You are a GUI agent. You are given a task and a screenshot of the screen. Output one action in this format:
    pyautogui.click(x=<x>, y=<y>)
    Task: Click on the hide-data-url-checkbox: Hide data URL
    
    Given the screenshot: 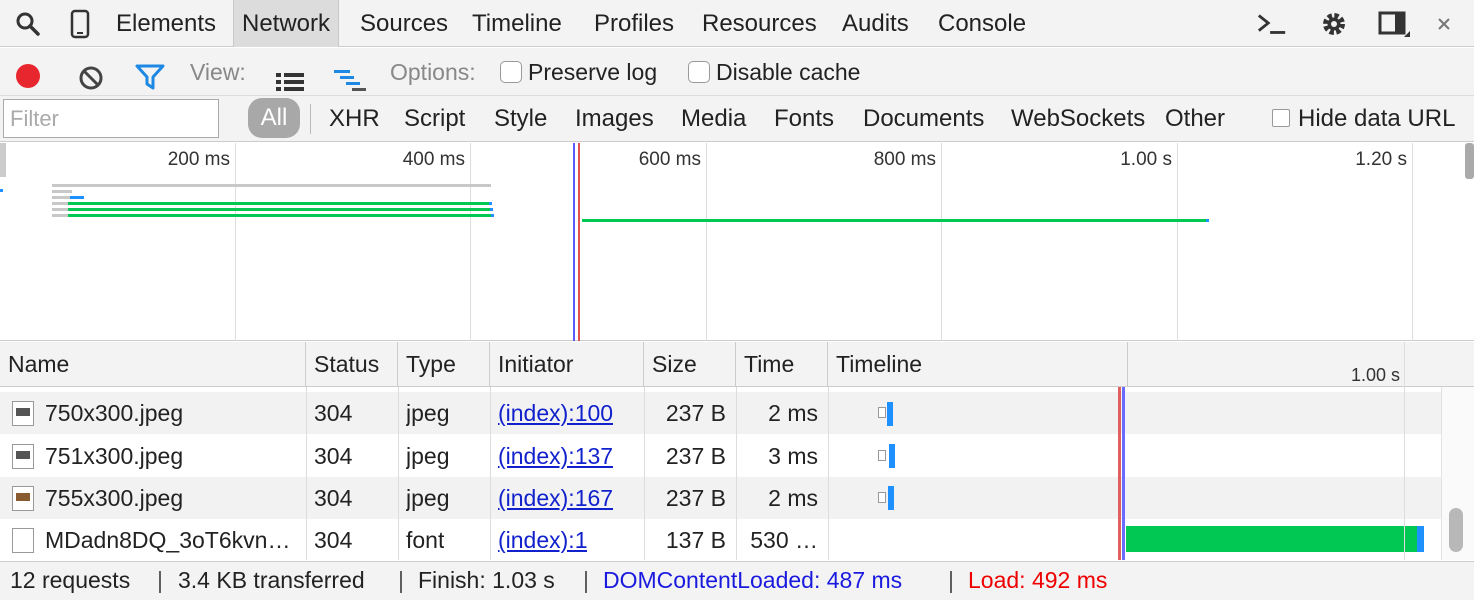 What is the action you would take?
    pyautogui.click(x=1363, y=119)
    